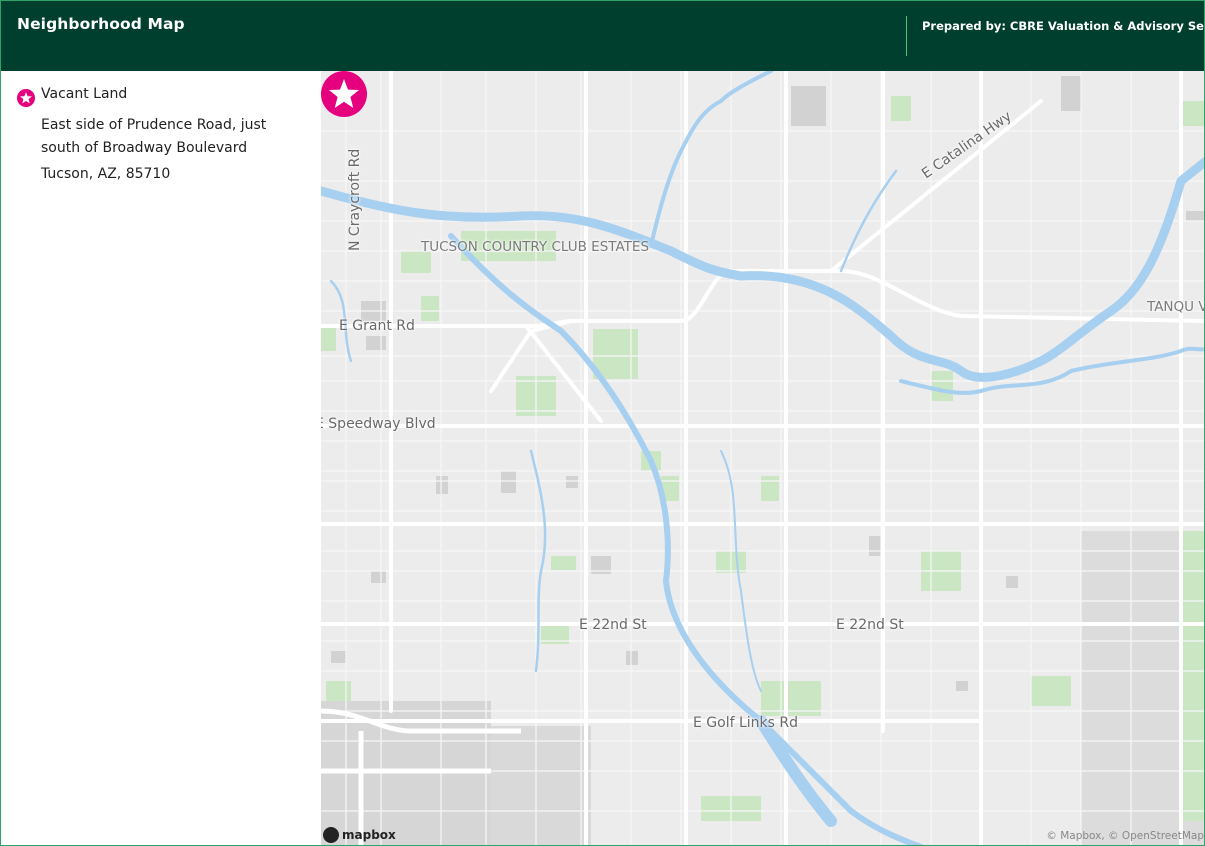 The width and height of the screenshot is (1205, 846). Describe the element at coordinates (331, 835) in the screenshot. I see `mapbox-icon` at that location.